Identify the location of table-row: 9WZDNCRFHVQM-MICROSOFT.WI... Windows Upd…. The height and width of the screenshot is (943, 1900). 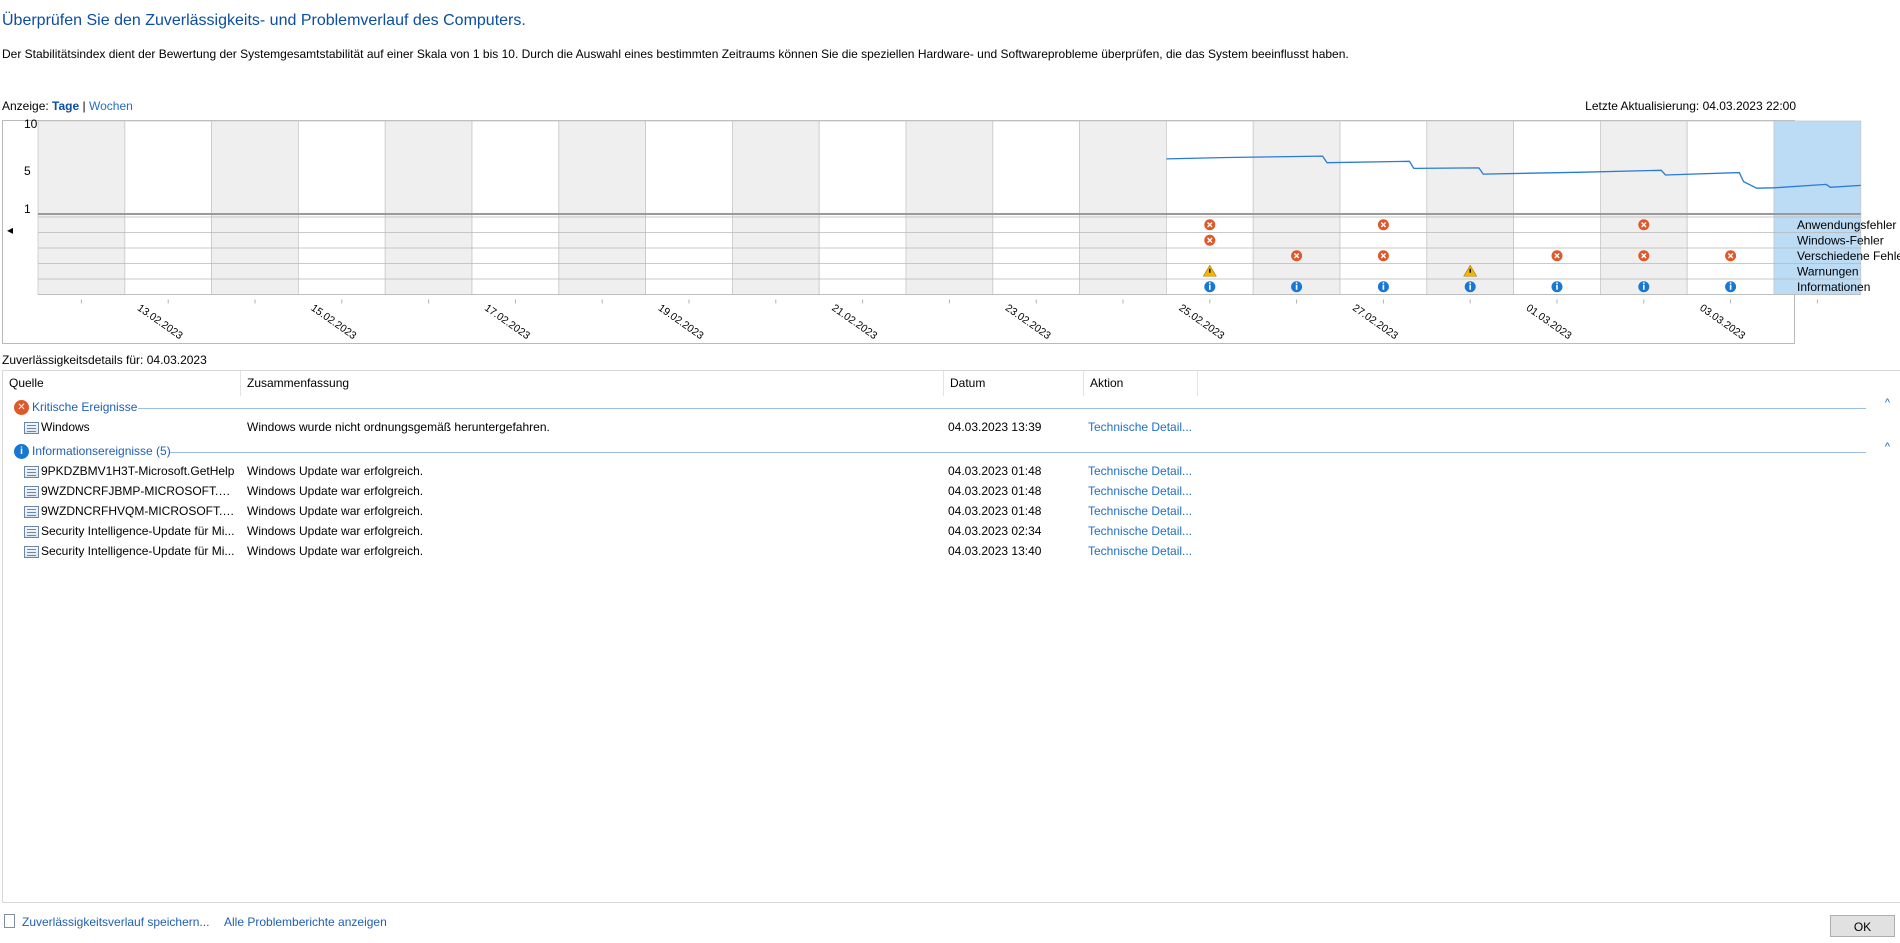
(951, 511).